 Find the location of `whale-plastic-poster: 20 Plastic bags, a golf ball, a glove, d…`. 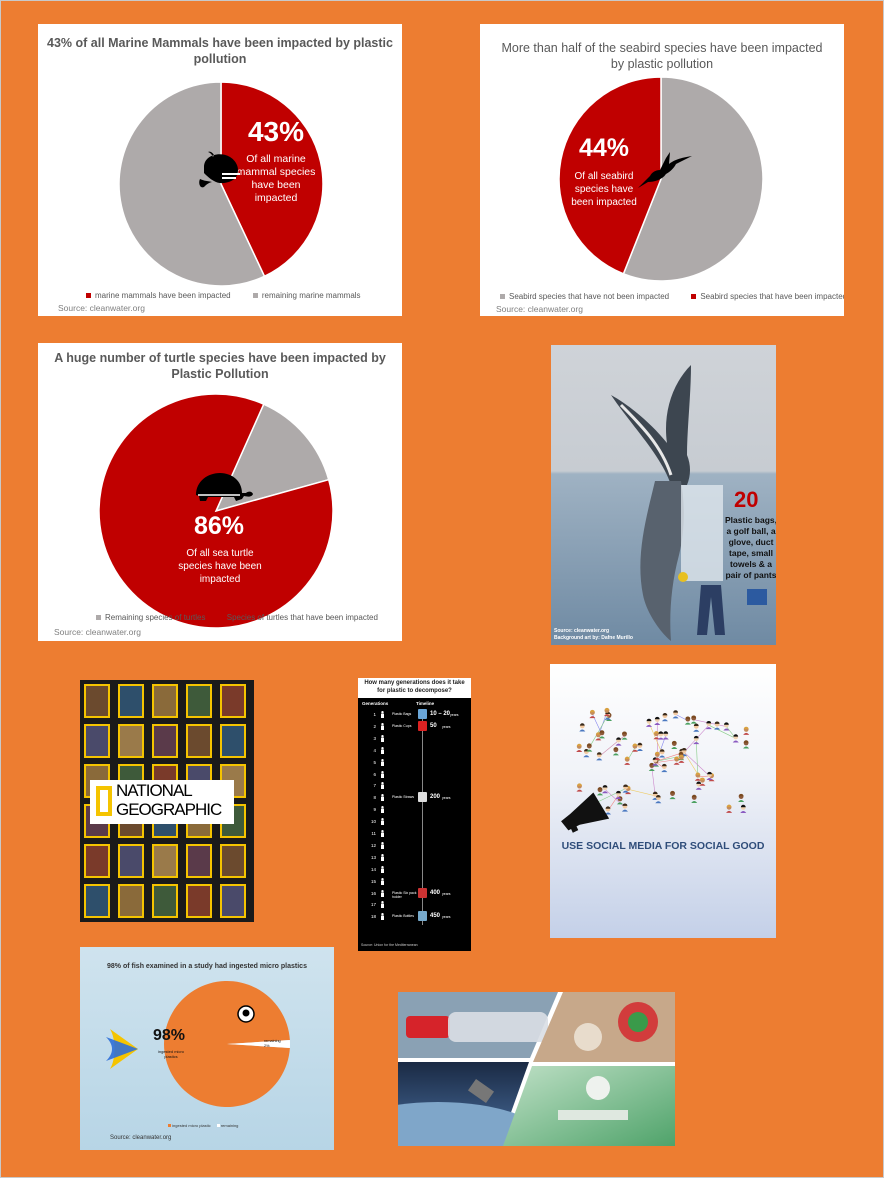

whale-plastic-poster: 20 Plastic bags, a golf ball, a glove, d… is located at coordinates (663, 495).